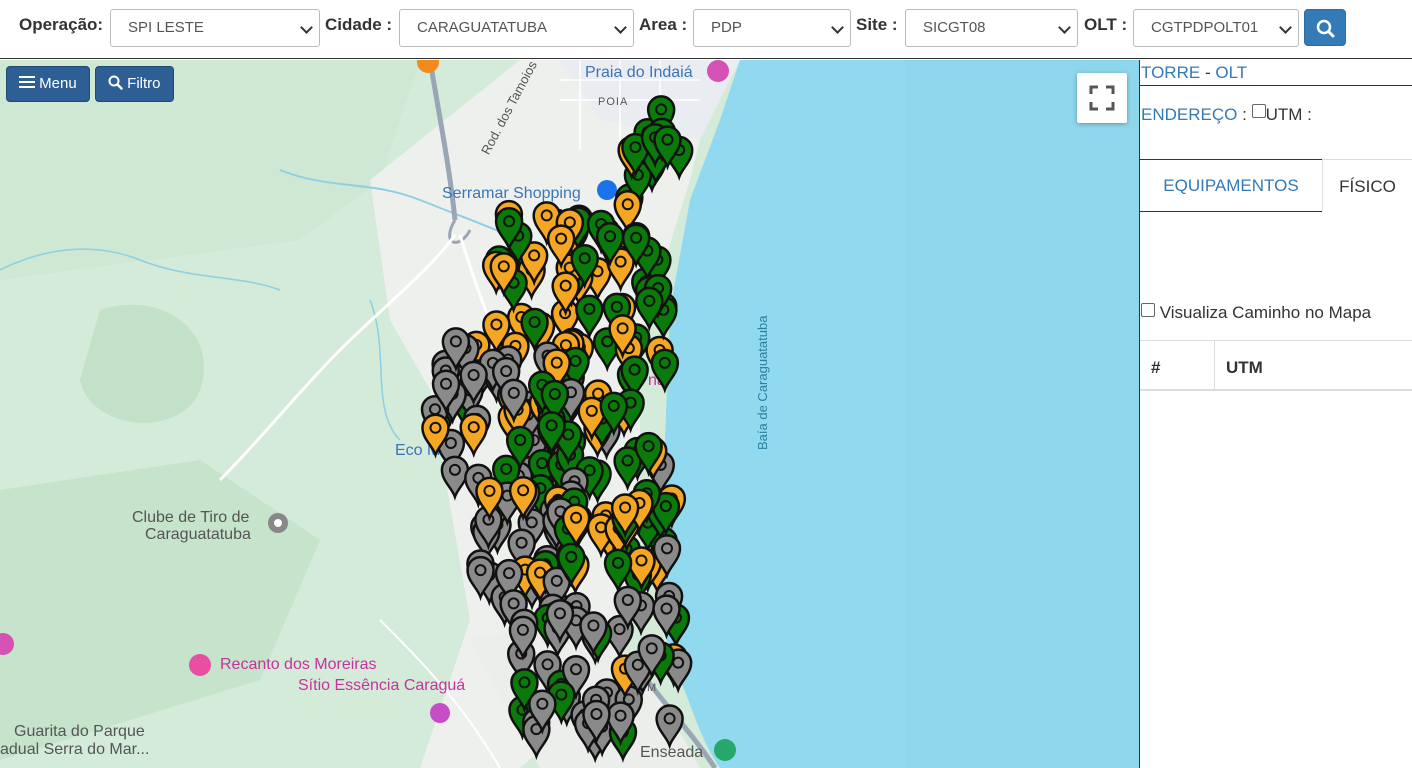 This screenshot has width=1412, height=768. I want to click on fullscreen-icon, so click(1102, 98).